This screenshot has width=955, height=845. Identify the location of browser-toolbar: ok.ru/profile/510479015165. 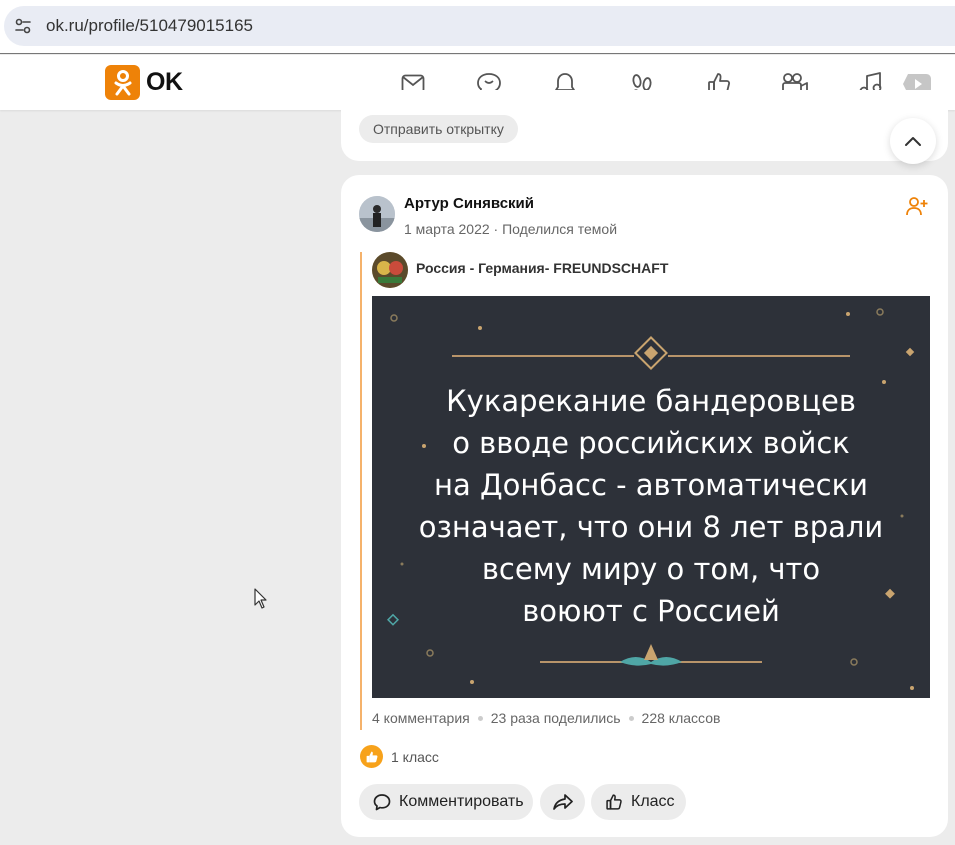
(477, 27).